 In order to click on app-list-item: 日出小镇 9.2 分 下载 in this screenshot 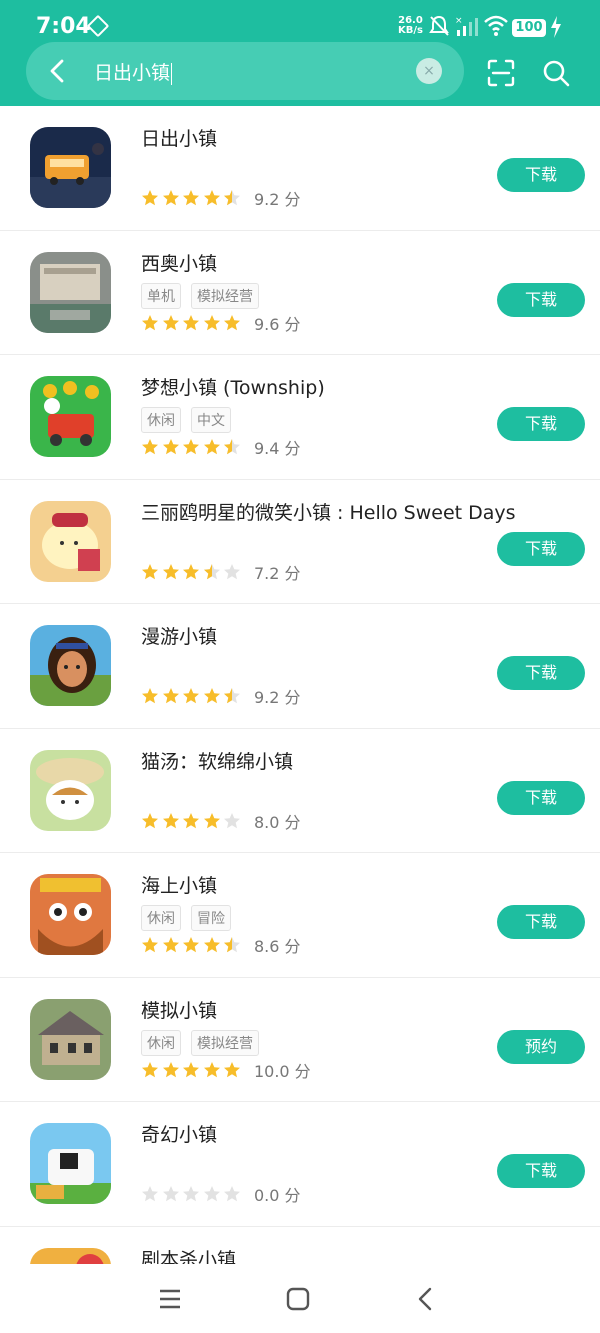, I will do `click(300, 168)`.